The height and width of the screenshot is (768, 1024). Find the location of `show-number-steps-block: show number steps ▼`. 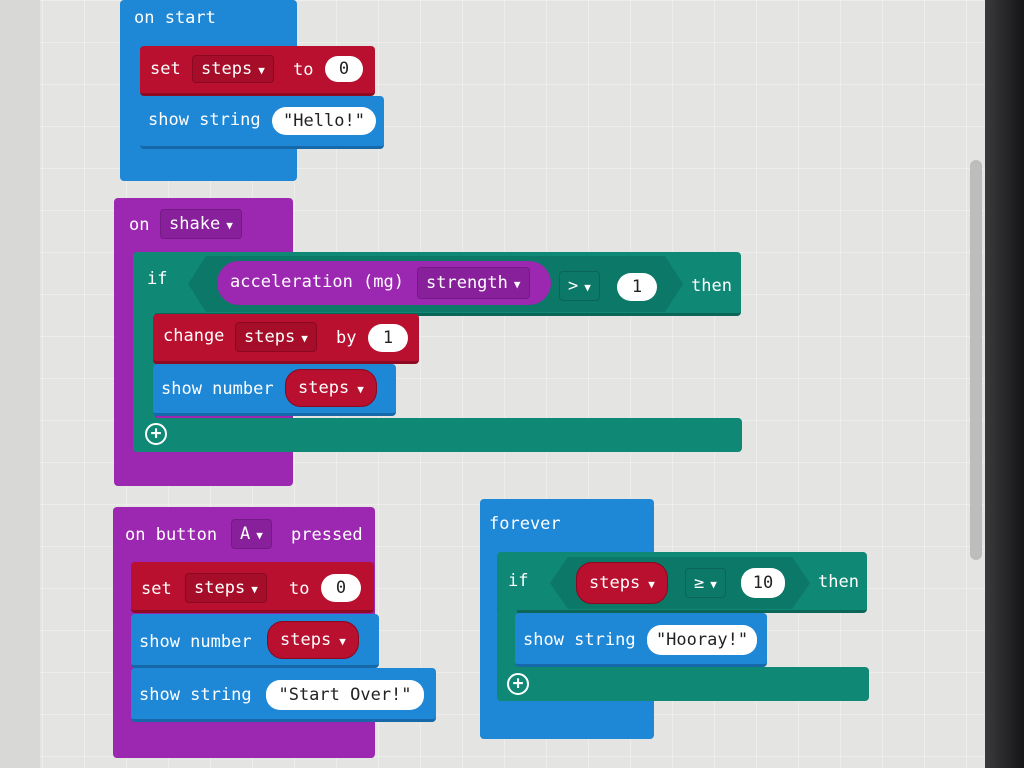

show-number-steps-block: show number steps ▼ is located at coordinates (274, 390).